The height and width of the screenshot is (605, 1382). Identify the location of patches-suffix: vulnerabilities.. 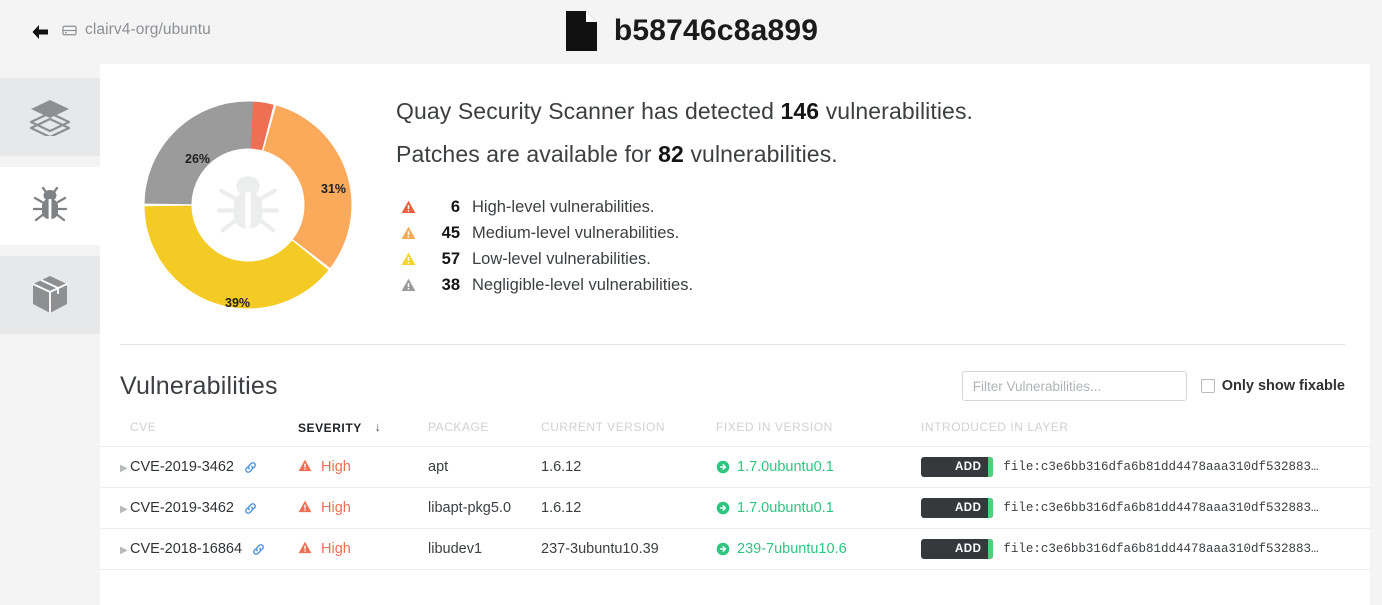
(764, 154).